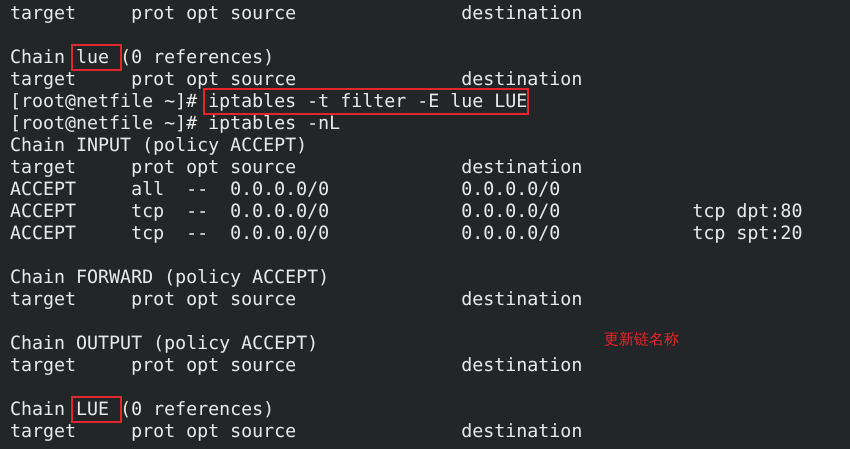 This screenshot has width=850, height=449. Describe the element at coordinates (285, 189) in the screenshot. I see `terminal-text: ACCEPT all -- 0.0.0.0/0 0.0.0.0/0` at that location.